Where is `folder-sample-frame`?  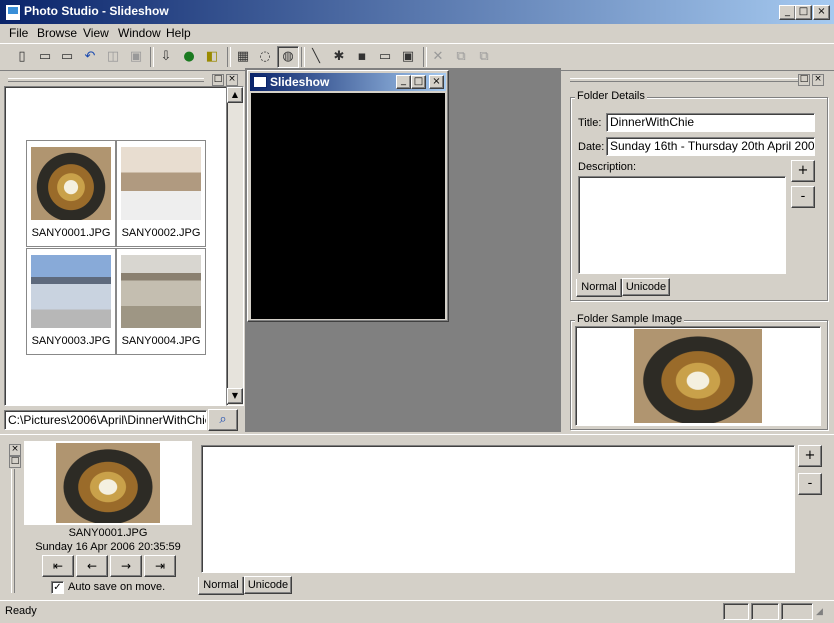
folder-sample-frame is located at coordinates (698, 376).